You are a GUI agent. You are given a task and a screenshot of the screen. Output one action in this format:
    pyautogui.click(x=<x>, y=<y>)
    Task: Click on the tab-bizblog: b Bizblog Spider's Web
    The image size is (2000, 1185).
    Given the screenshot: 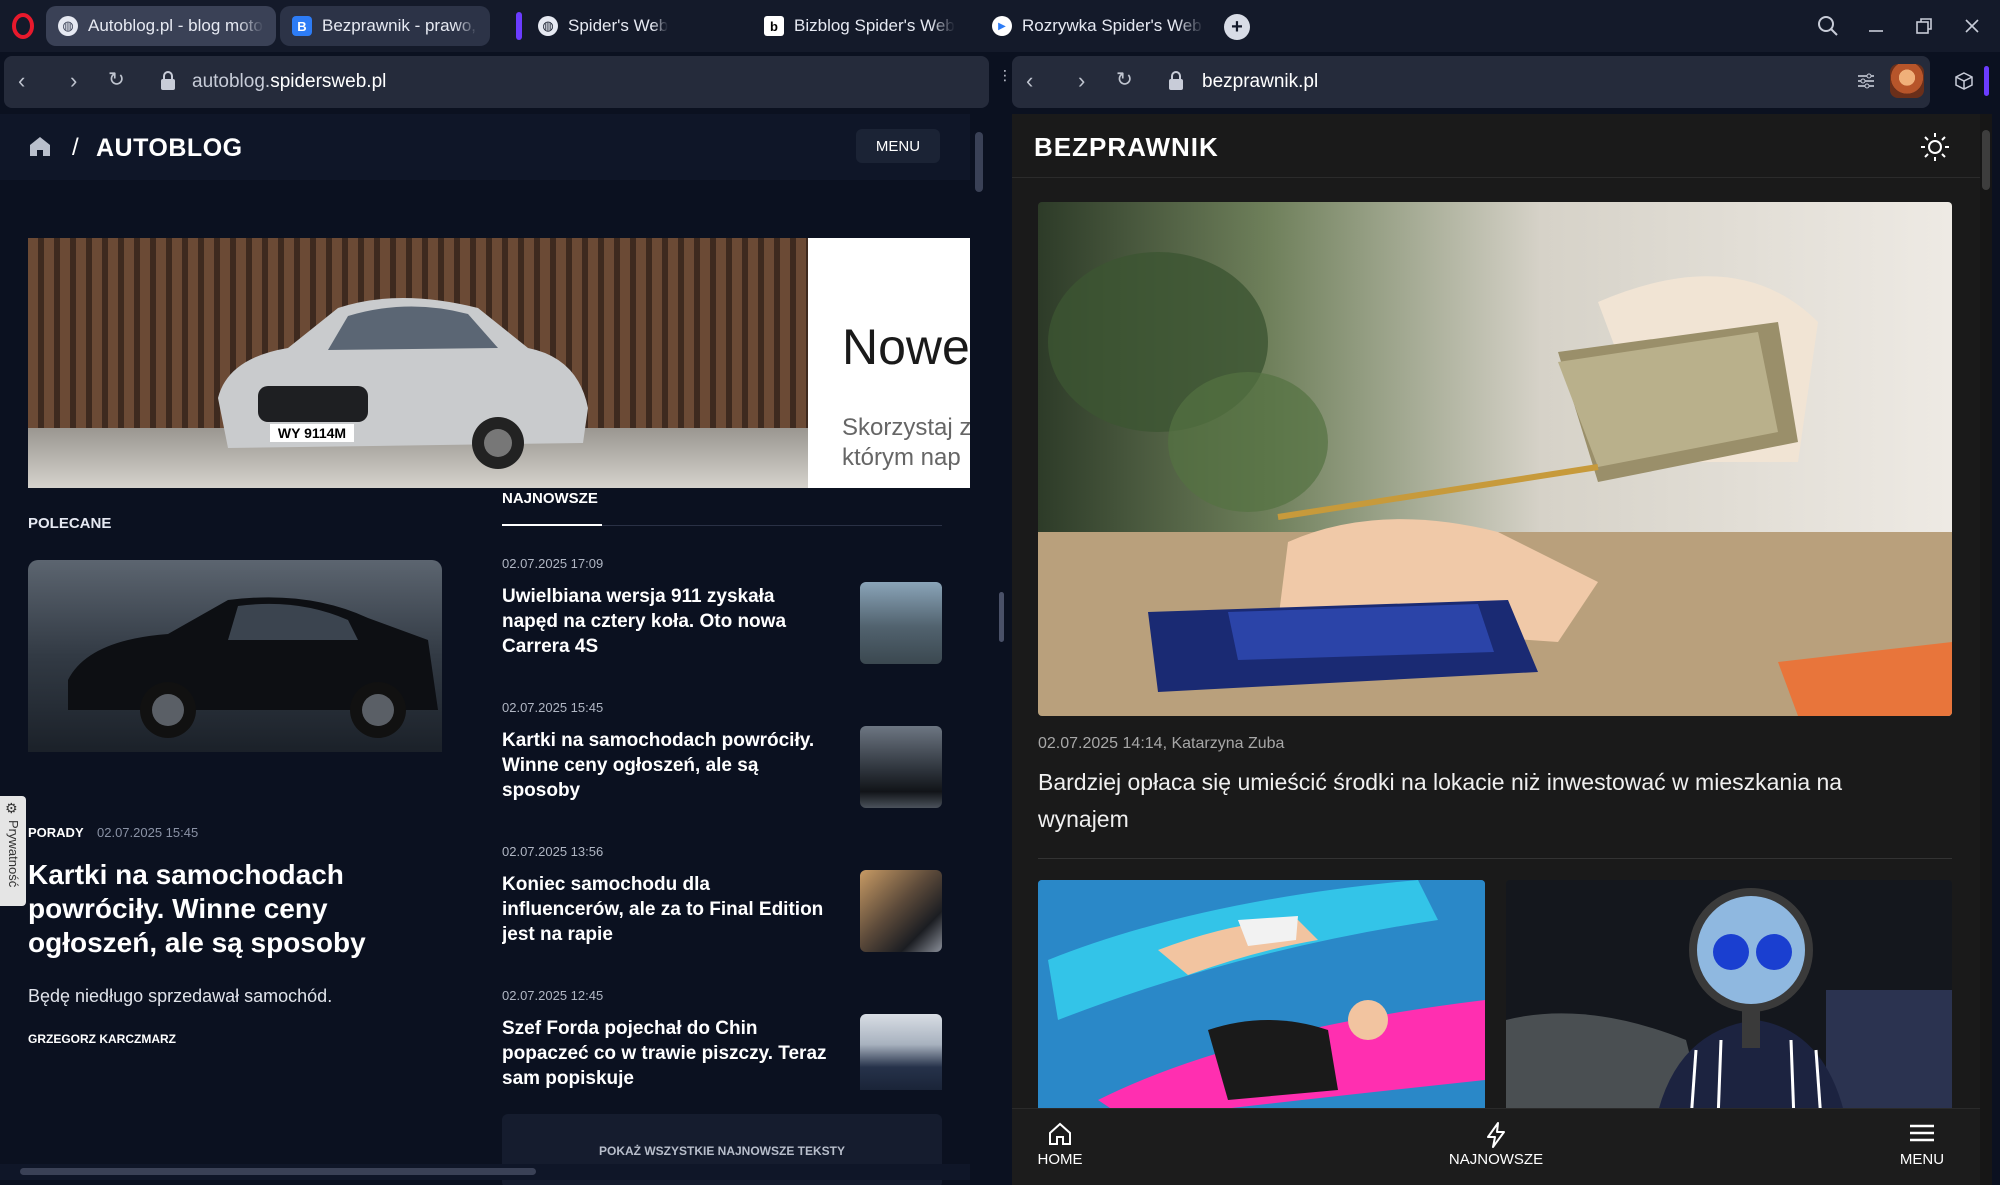 What is the action you would take?
    pyautogui.click(x=862, y=26)
    